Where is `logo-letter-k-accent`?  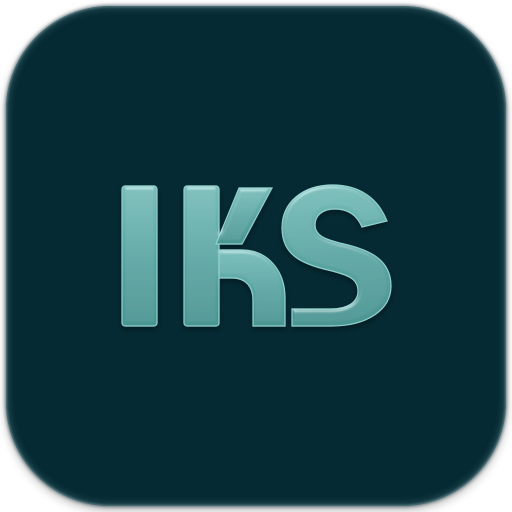 logo-letter-k-accent is located at coordinates (244, 216).